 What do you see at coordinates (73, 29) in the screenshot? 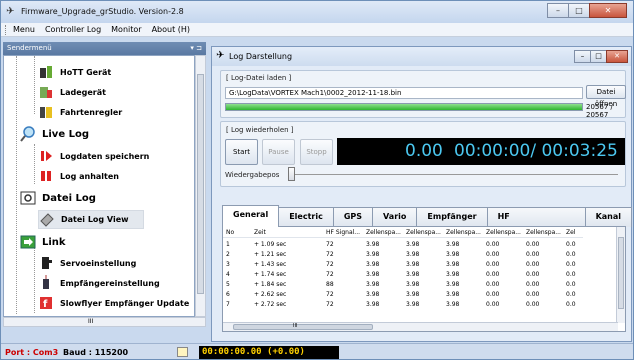
I see `menu-controller-log: Controller Log` at bounding box center [73, 29].